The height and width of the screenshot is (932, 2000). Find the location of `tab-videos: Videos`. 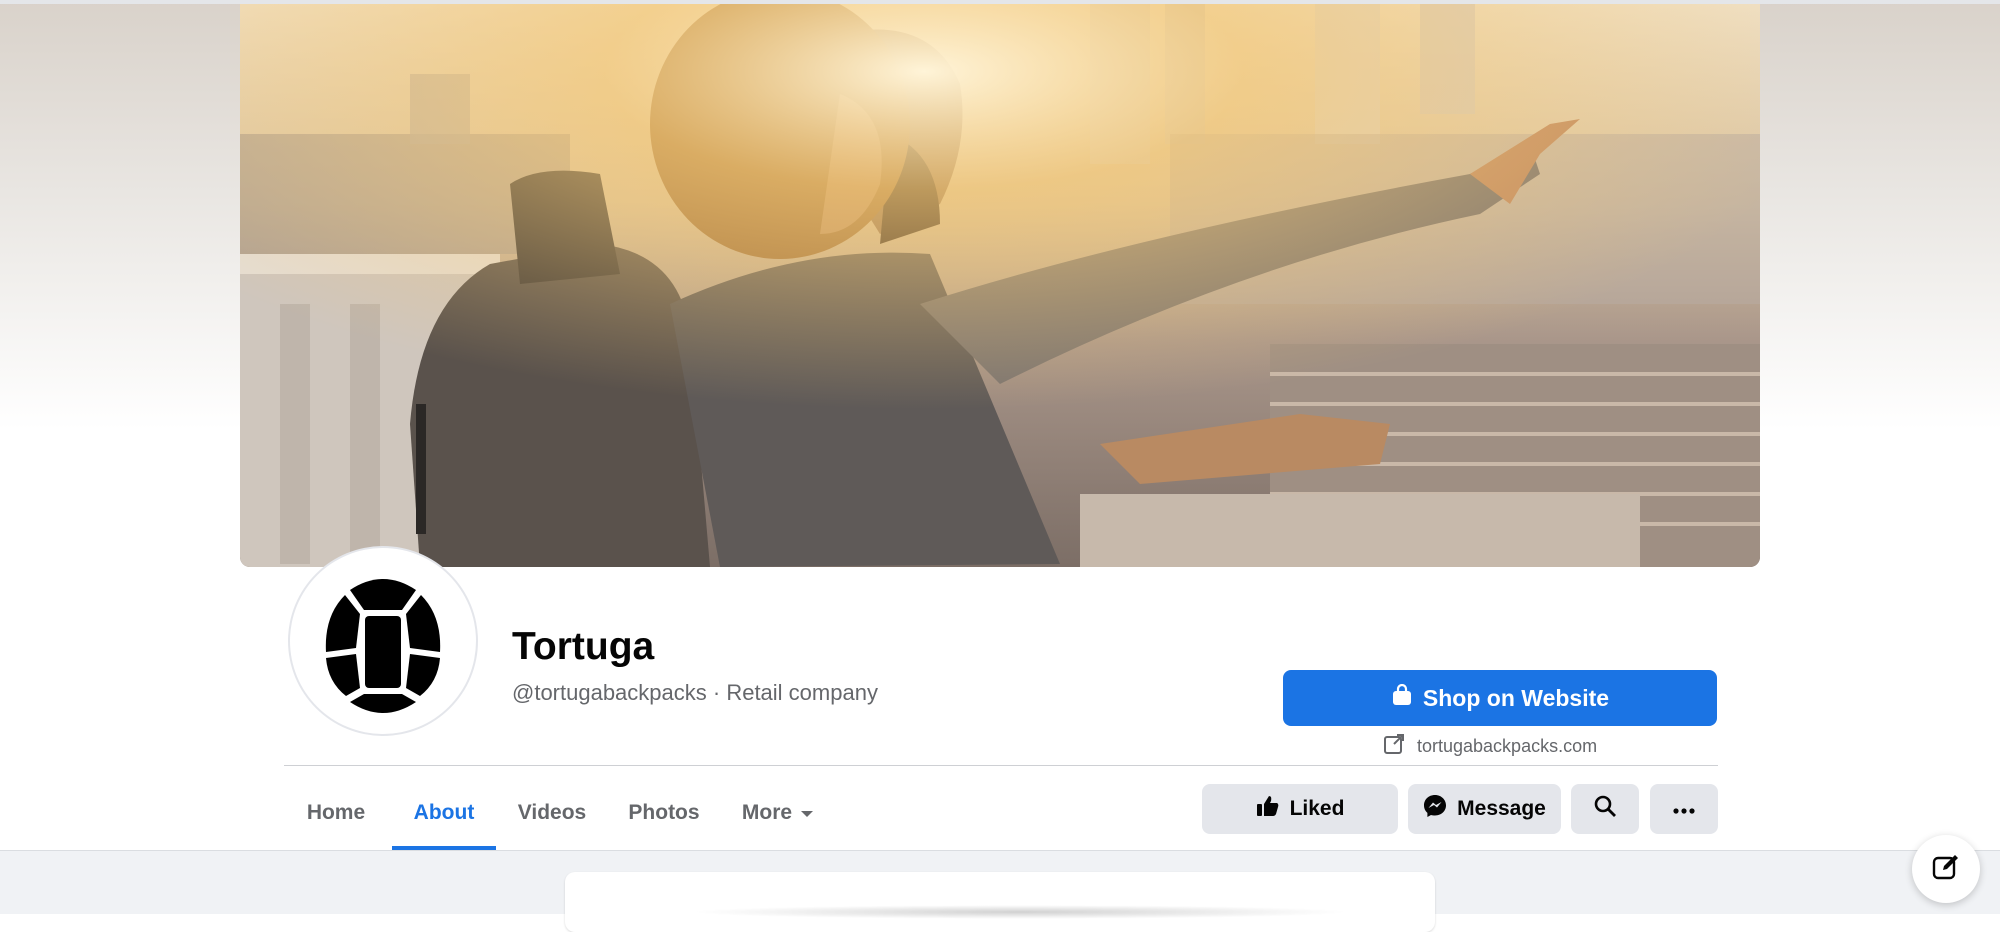

tab-videos: Videos is located at coordinates (552, 813).